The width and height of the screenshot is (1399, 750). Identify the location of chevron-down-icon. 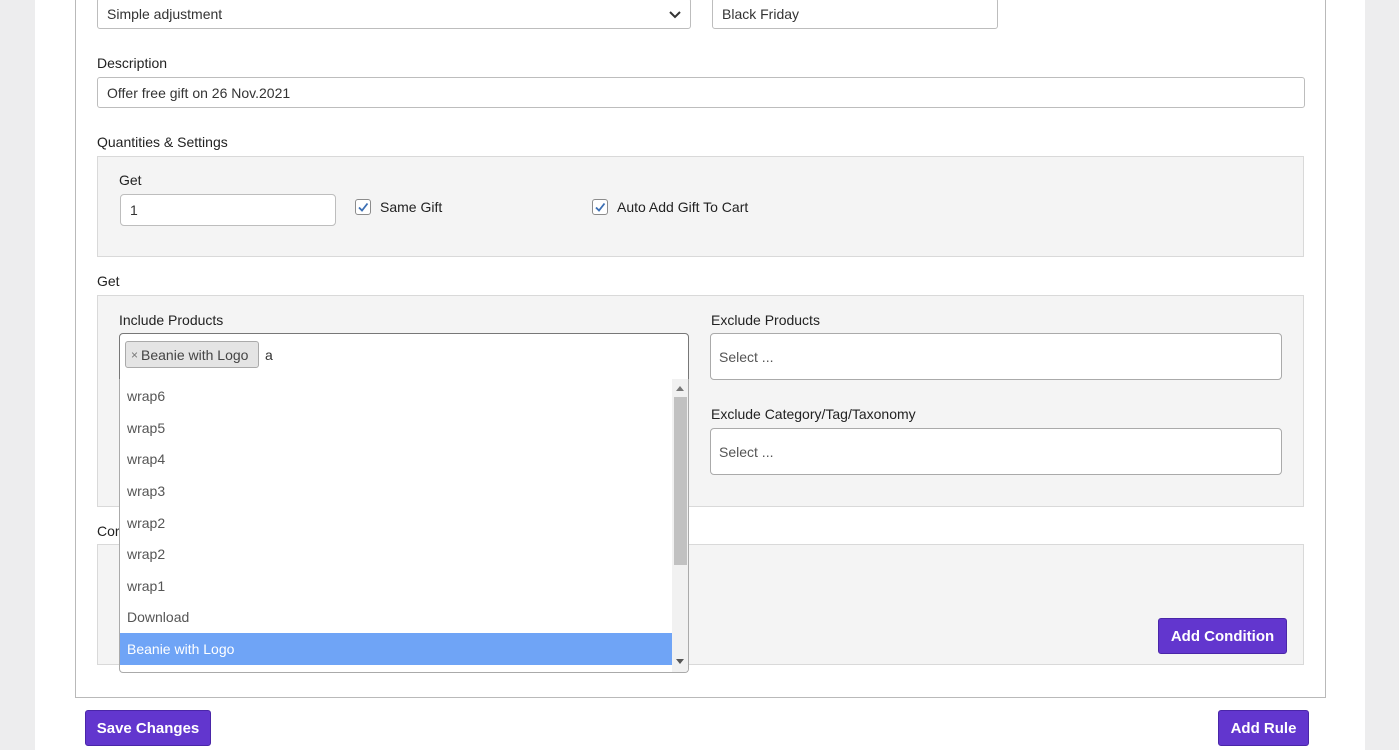
(675, 14).